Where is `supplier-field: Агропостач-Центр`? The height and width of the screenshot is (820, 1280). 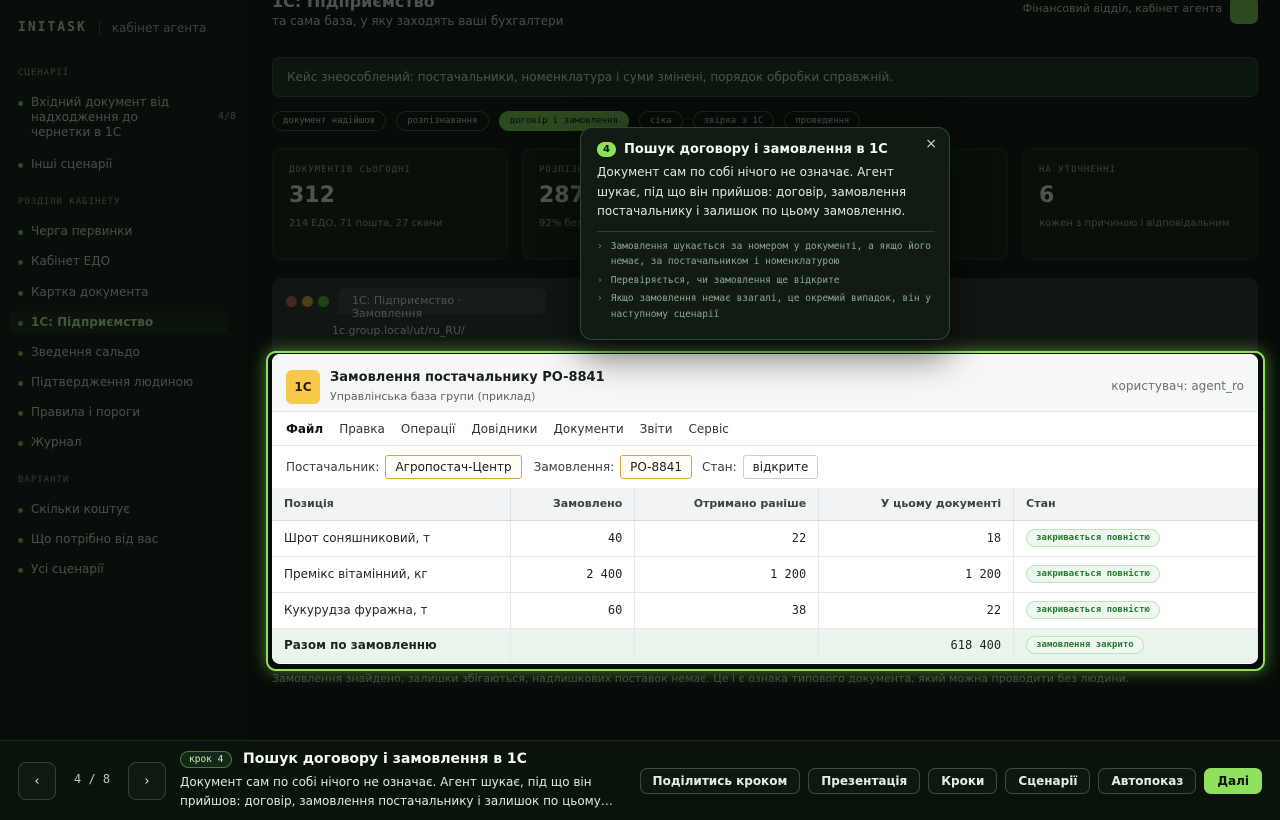
supplier-field: Агропостач-Центр is located at coordinates (453, 467).